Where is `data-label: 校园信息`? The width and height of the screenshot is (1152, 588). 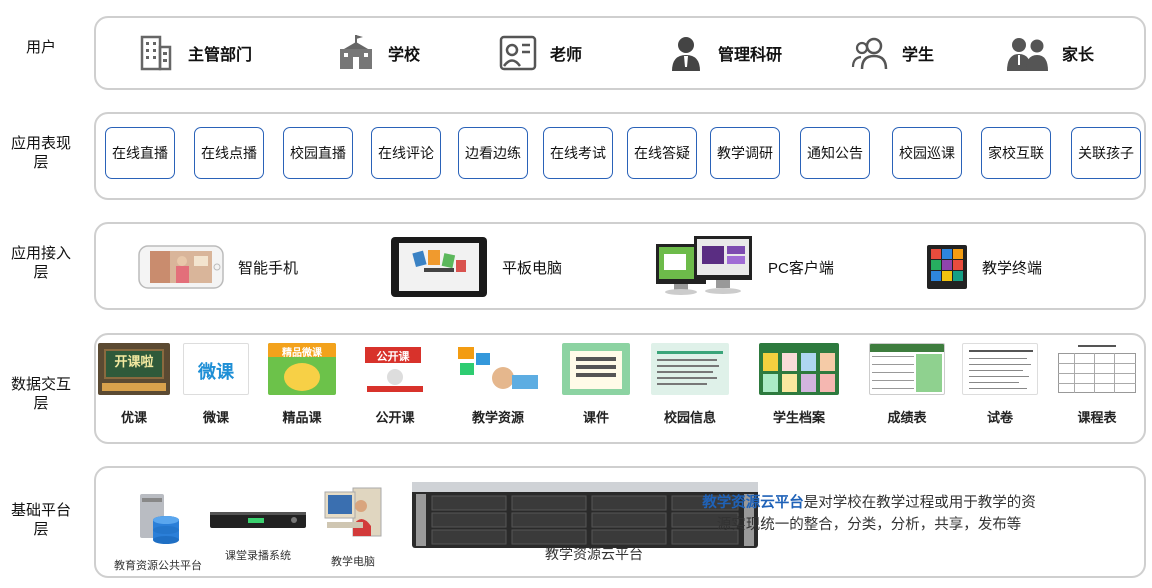 data-label: 校园信息 is located at coordinates (689, 417).